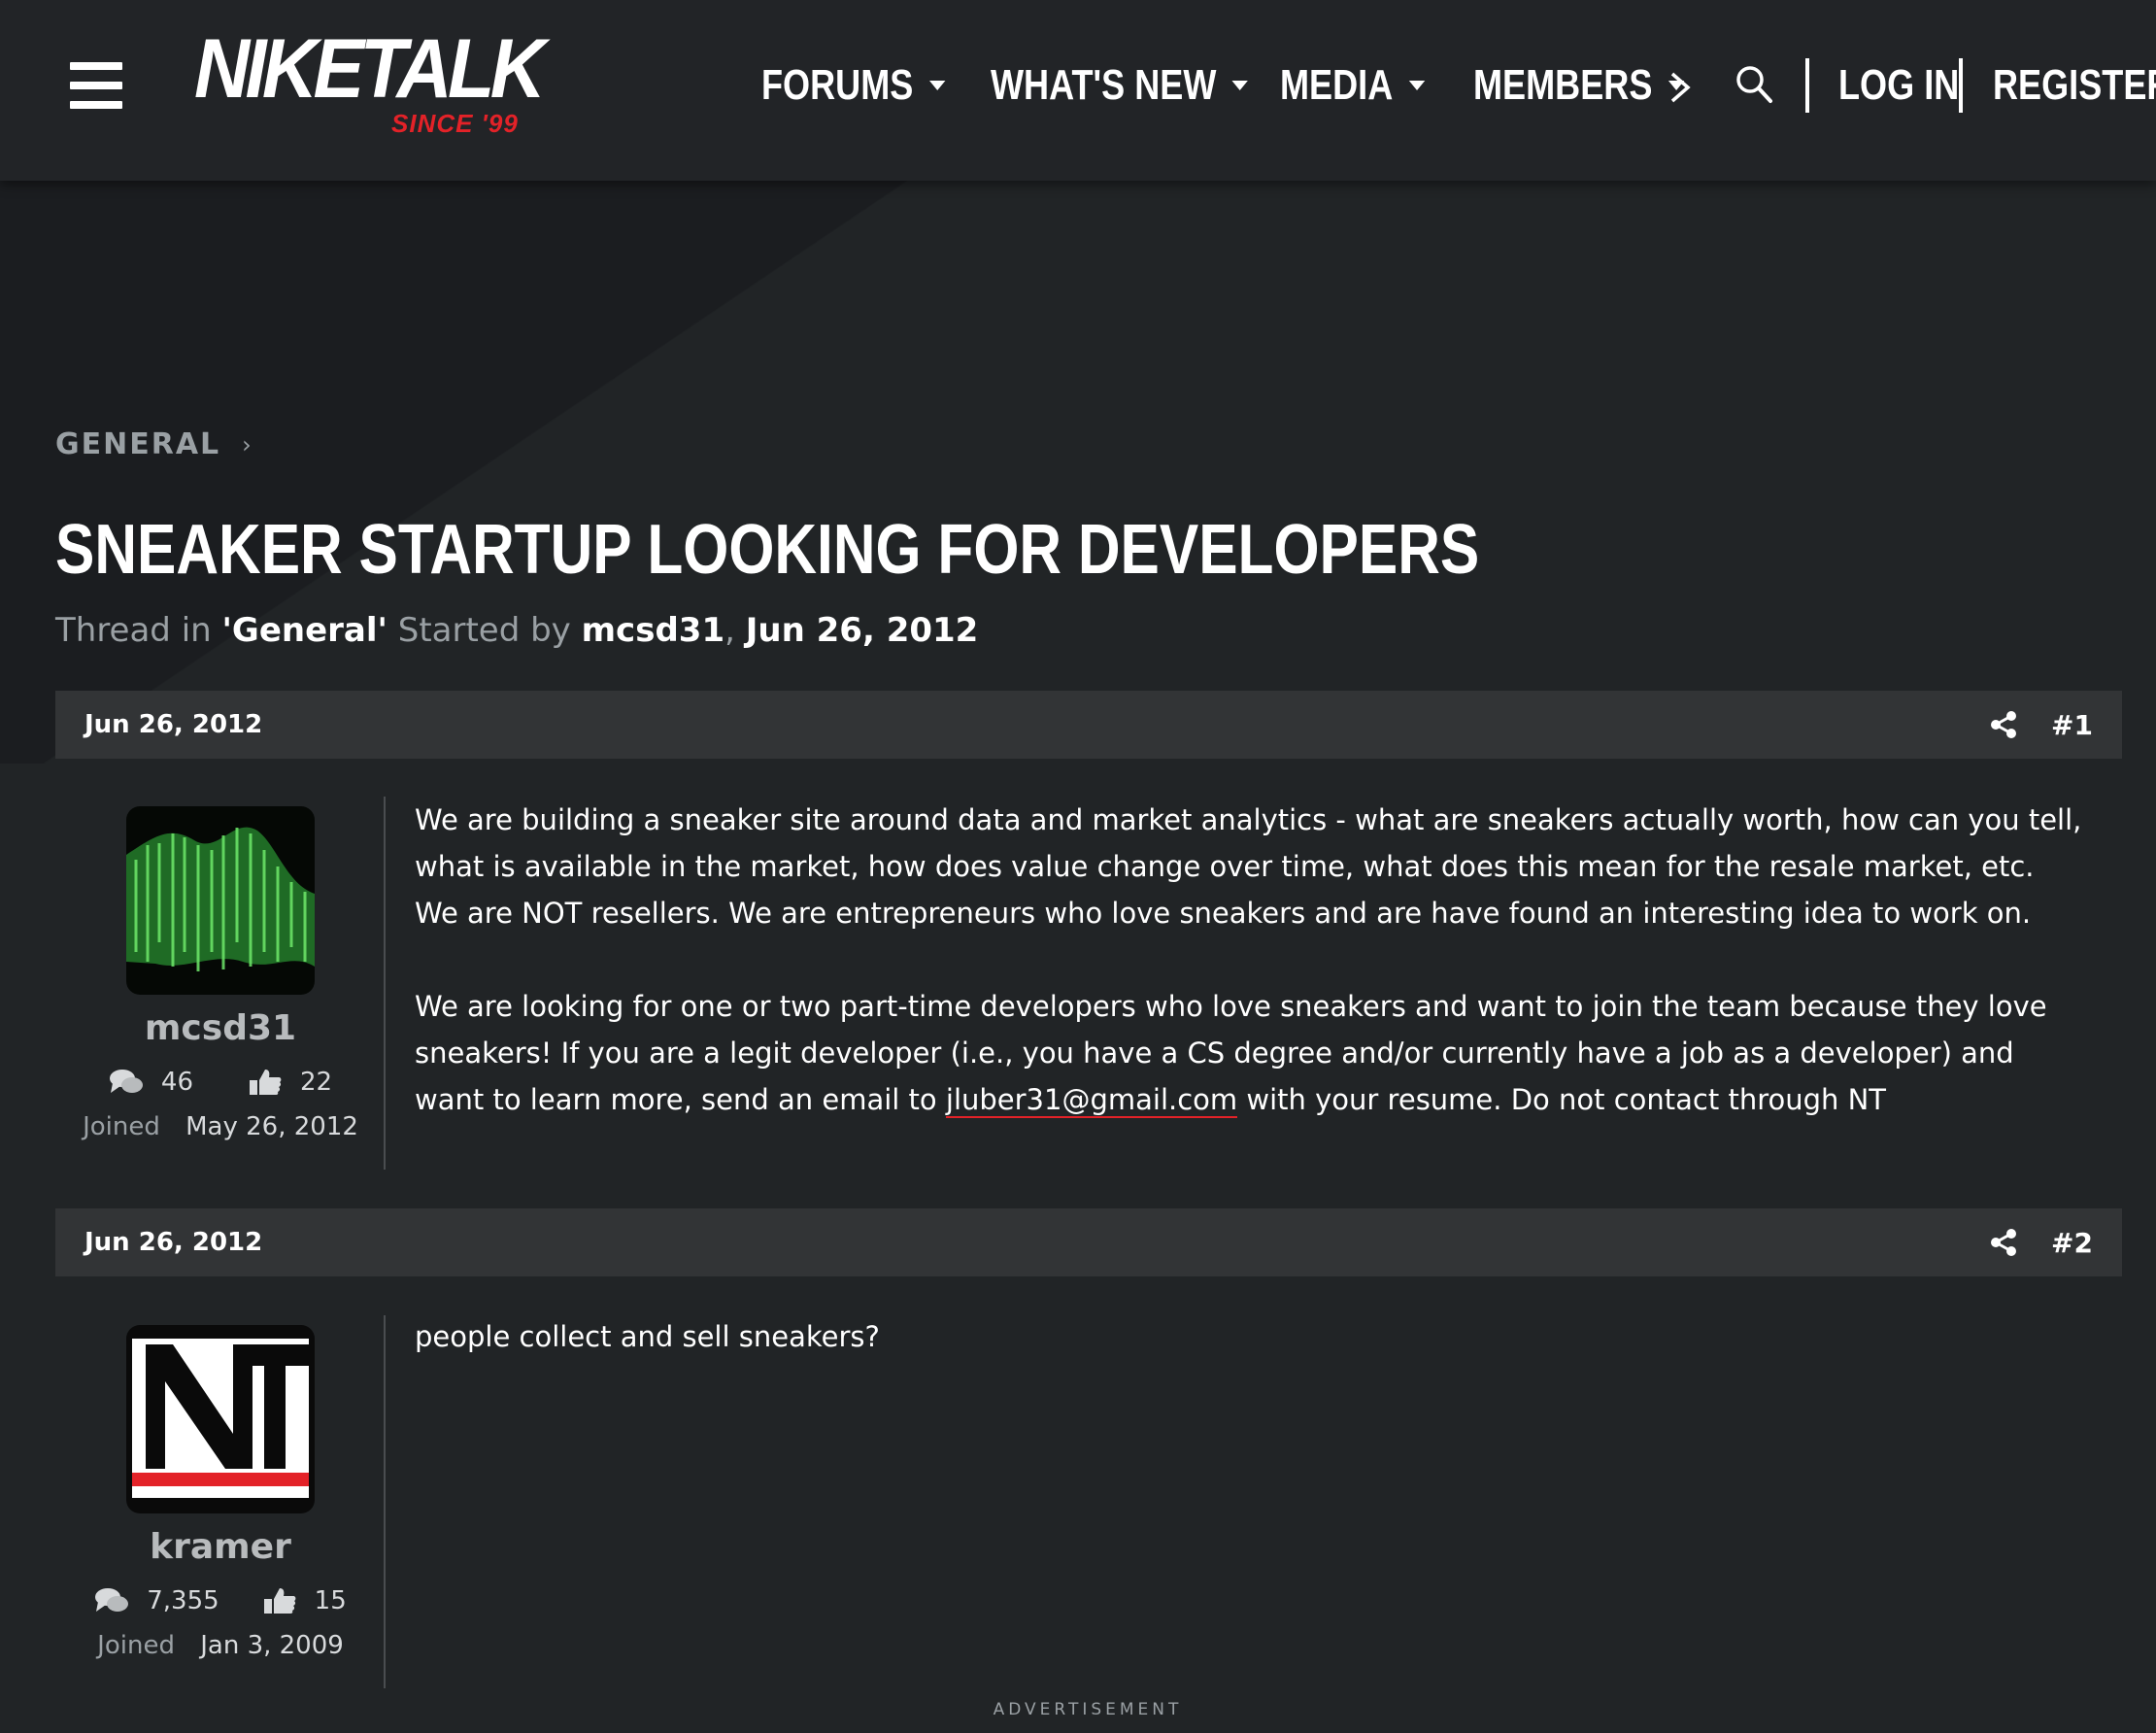  Describe the element at coordinates (1563, 85) in the screenshot. I see `nav-members-label: MEMBERS` at that location.